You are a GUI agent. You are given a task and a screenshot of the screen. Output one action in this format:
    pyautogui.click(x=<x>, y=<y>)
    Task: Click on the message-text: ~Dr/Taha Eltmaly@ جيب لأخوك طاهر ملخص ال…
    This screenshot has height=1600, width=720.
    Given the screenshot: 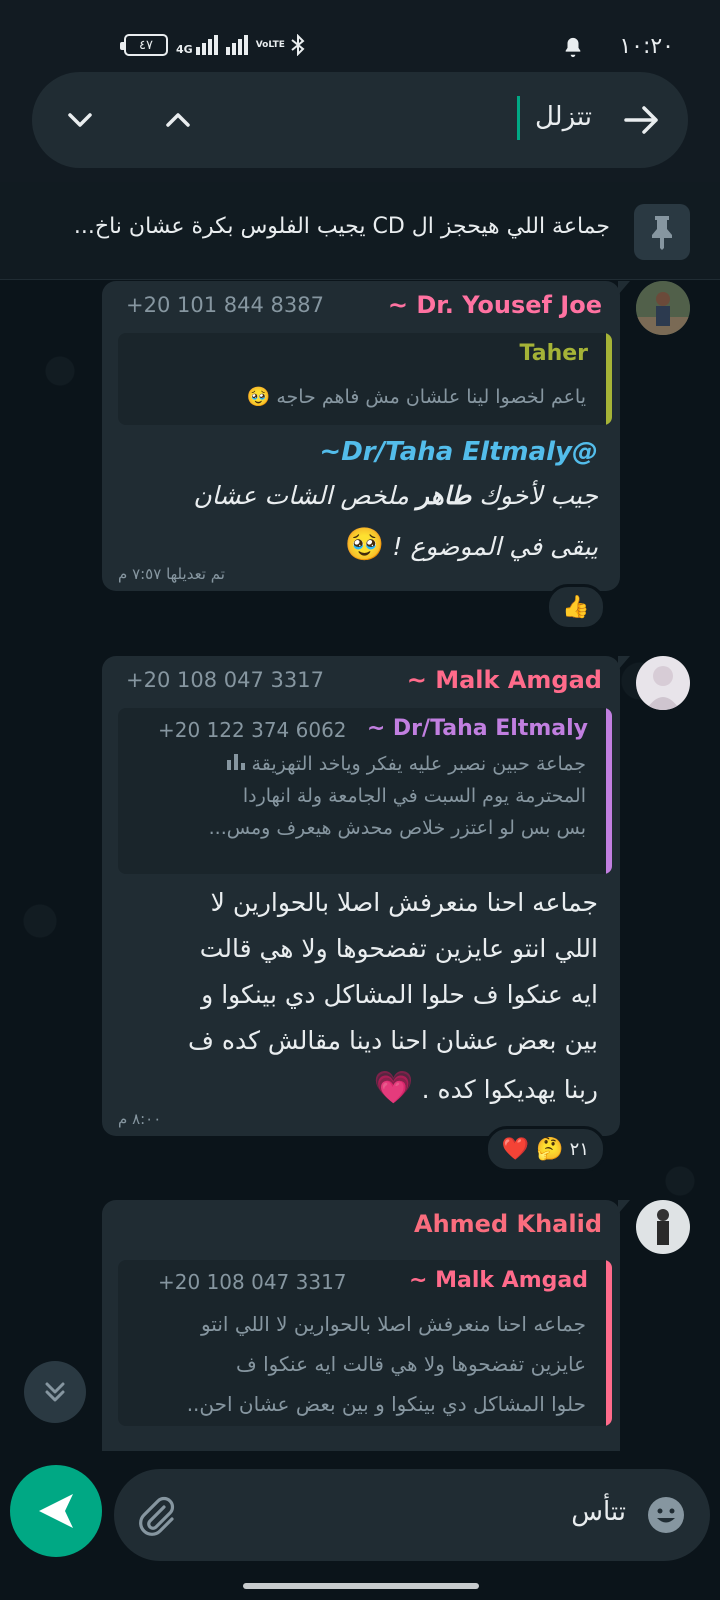 What is the action you would take?
    pyautogui.click(x=358, y=501)
    